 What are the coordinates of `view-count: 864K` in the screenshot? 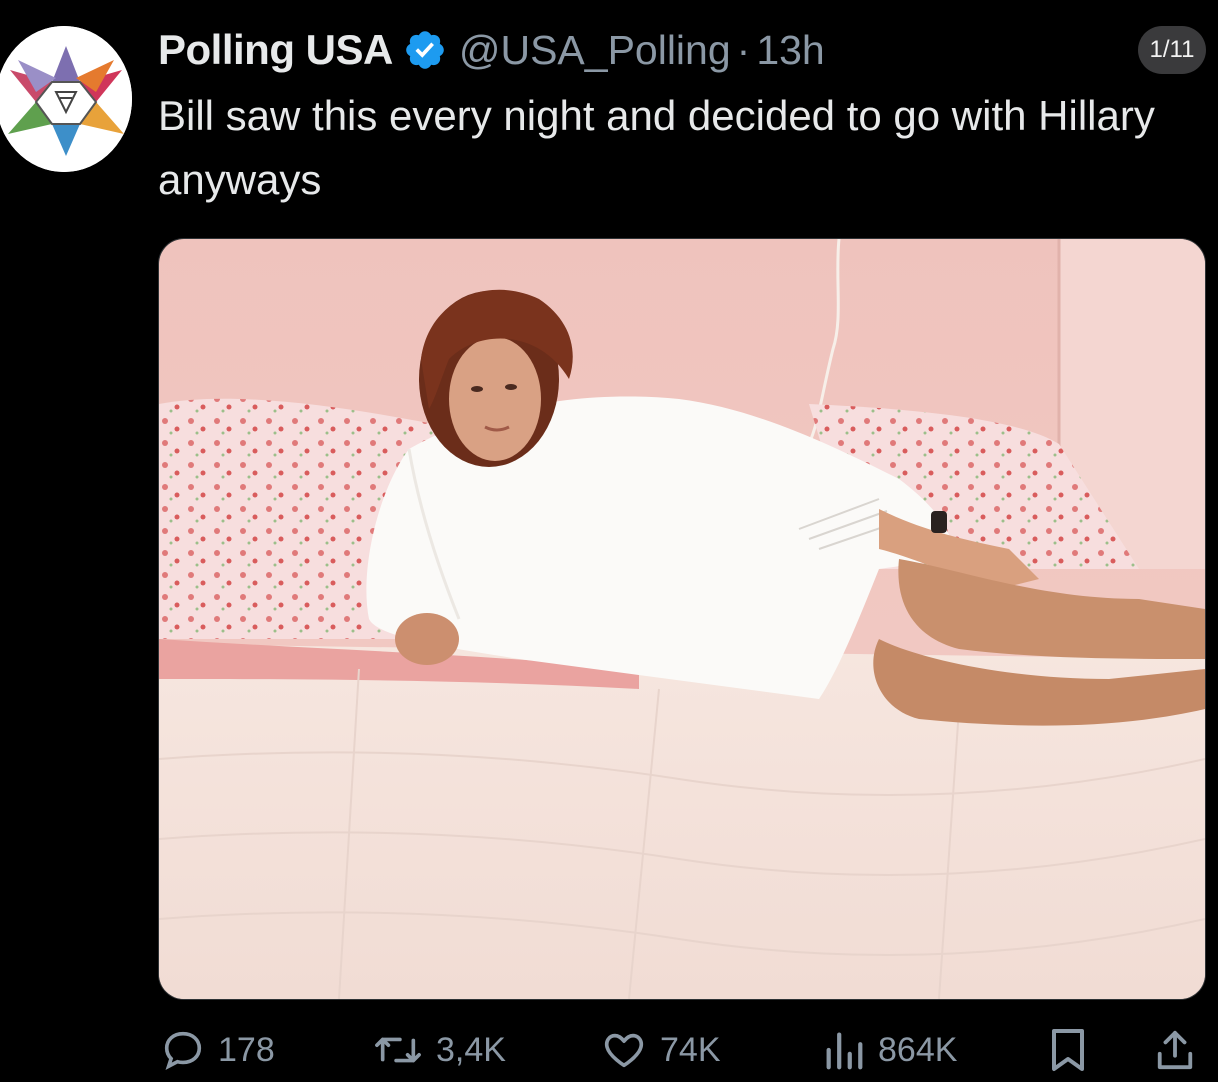 It's located at (918, 1049).